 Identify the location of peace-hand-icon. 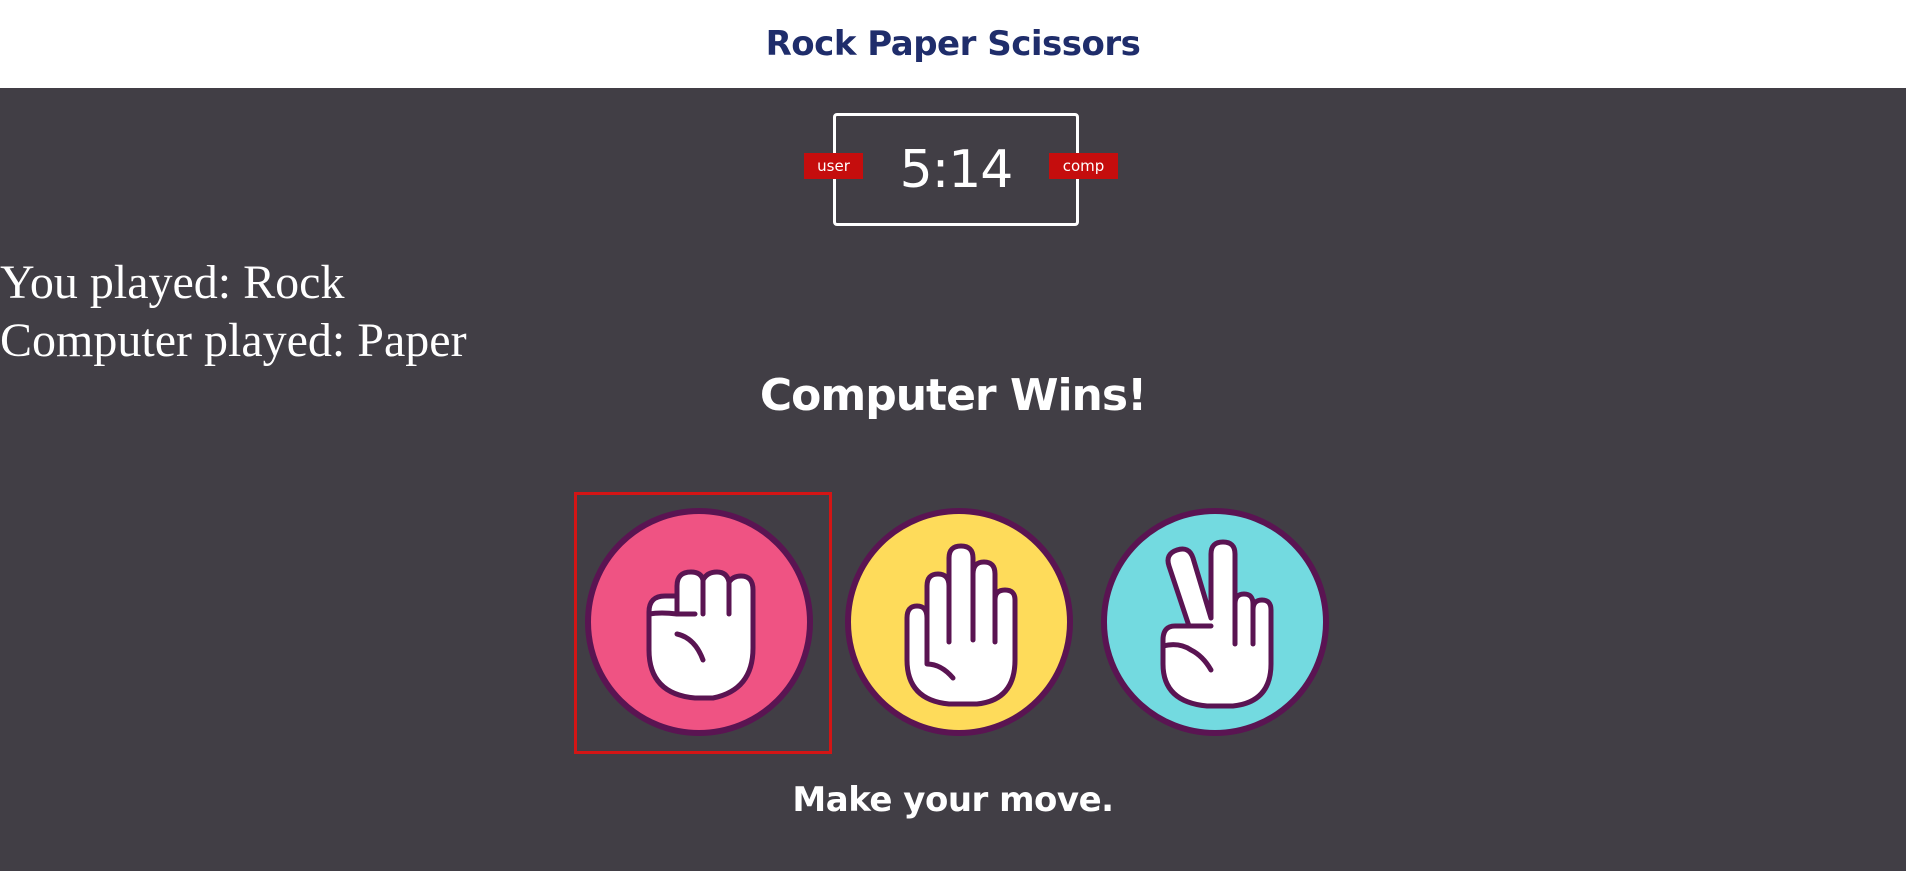
(1217, 624).